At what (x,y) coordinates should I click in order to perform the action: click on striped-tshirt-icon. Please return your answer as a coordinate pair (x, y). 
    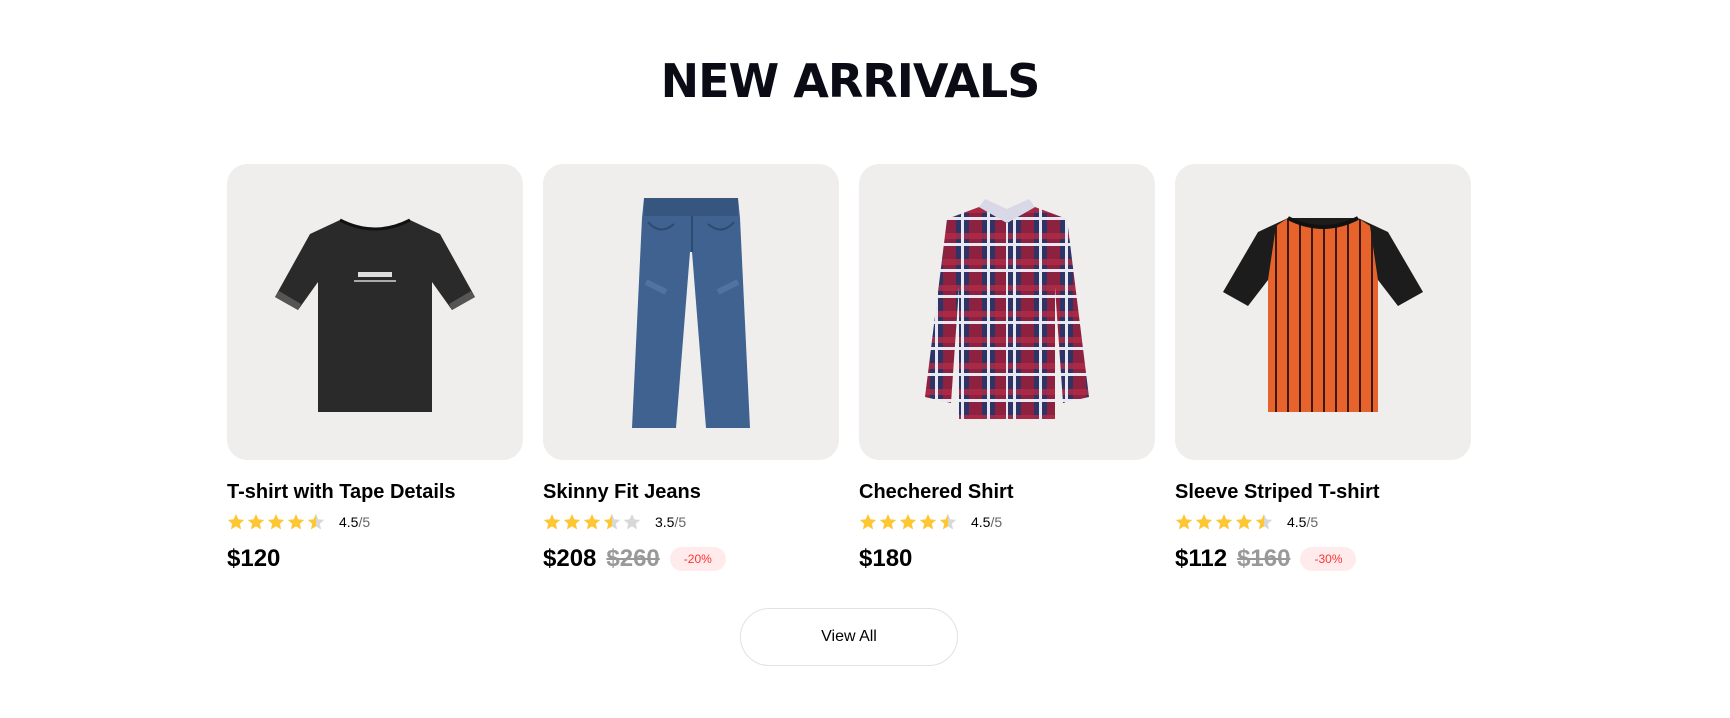
    Looking at the image, I should click on (1323, 314).